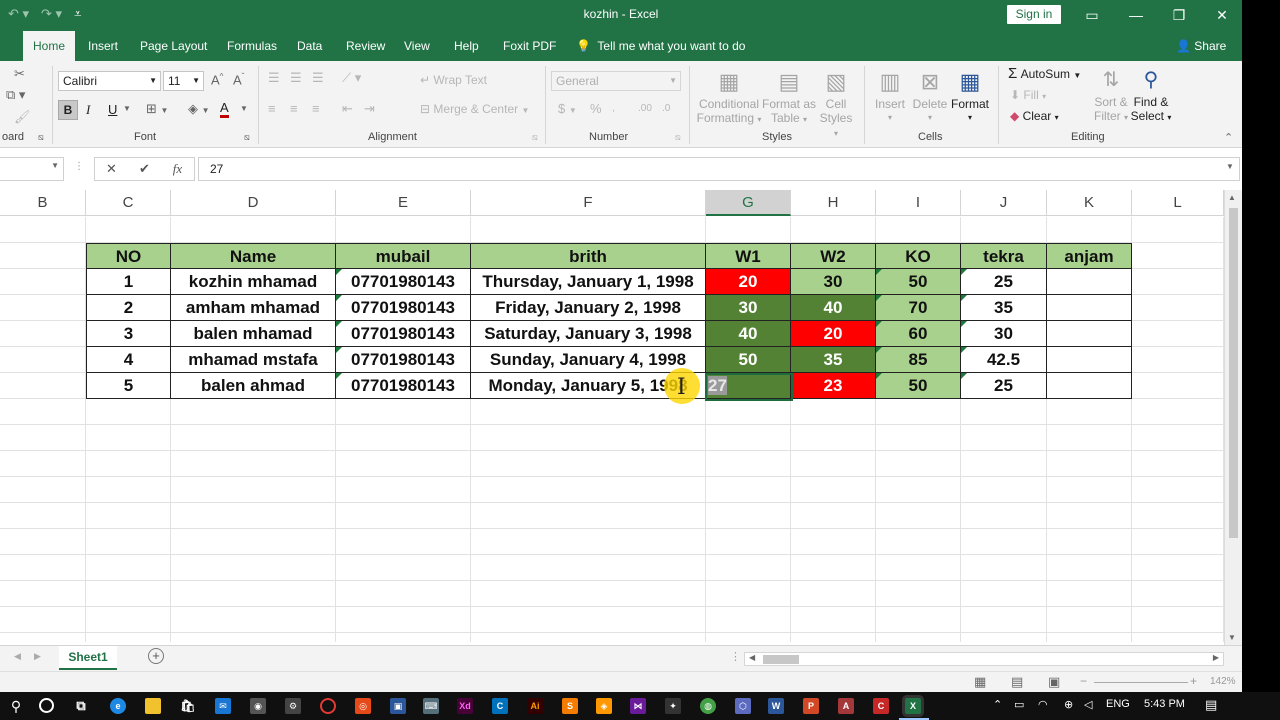  Describe the element at coordinates (112, 109) in the screenshot. I see `underline-button: U` at that location.